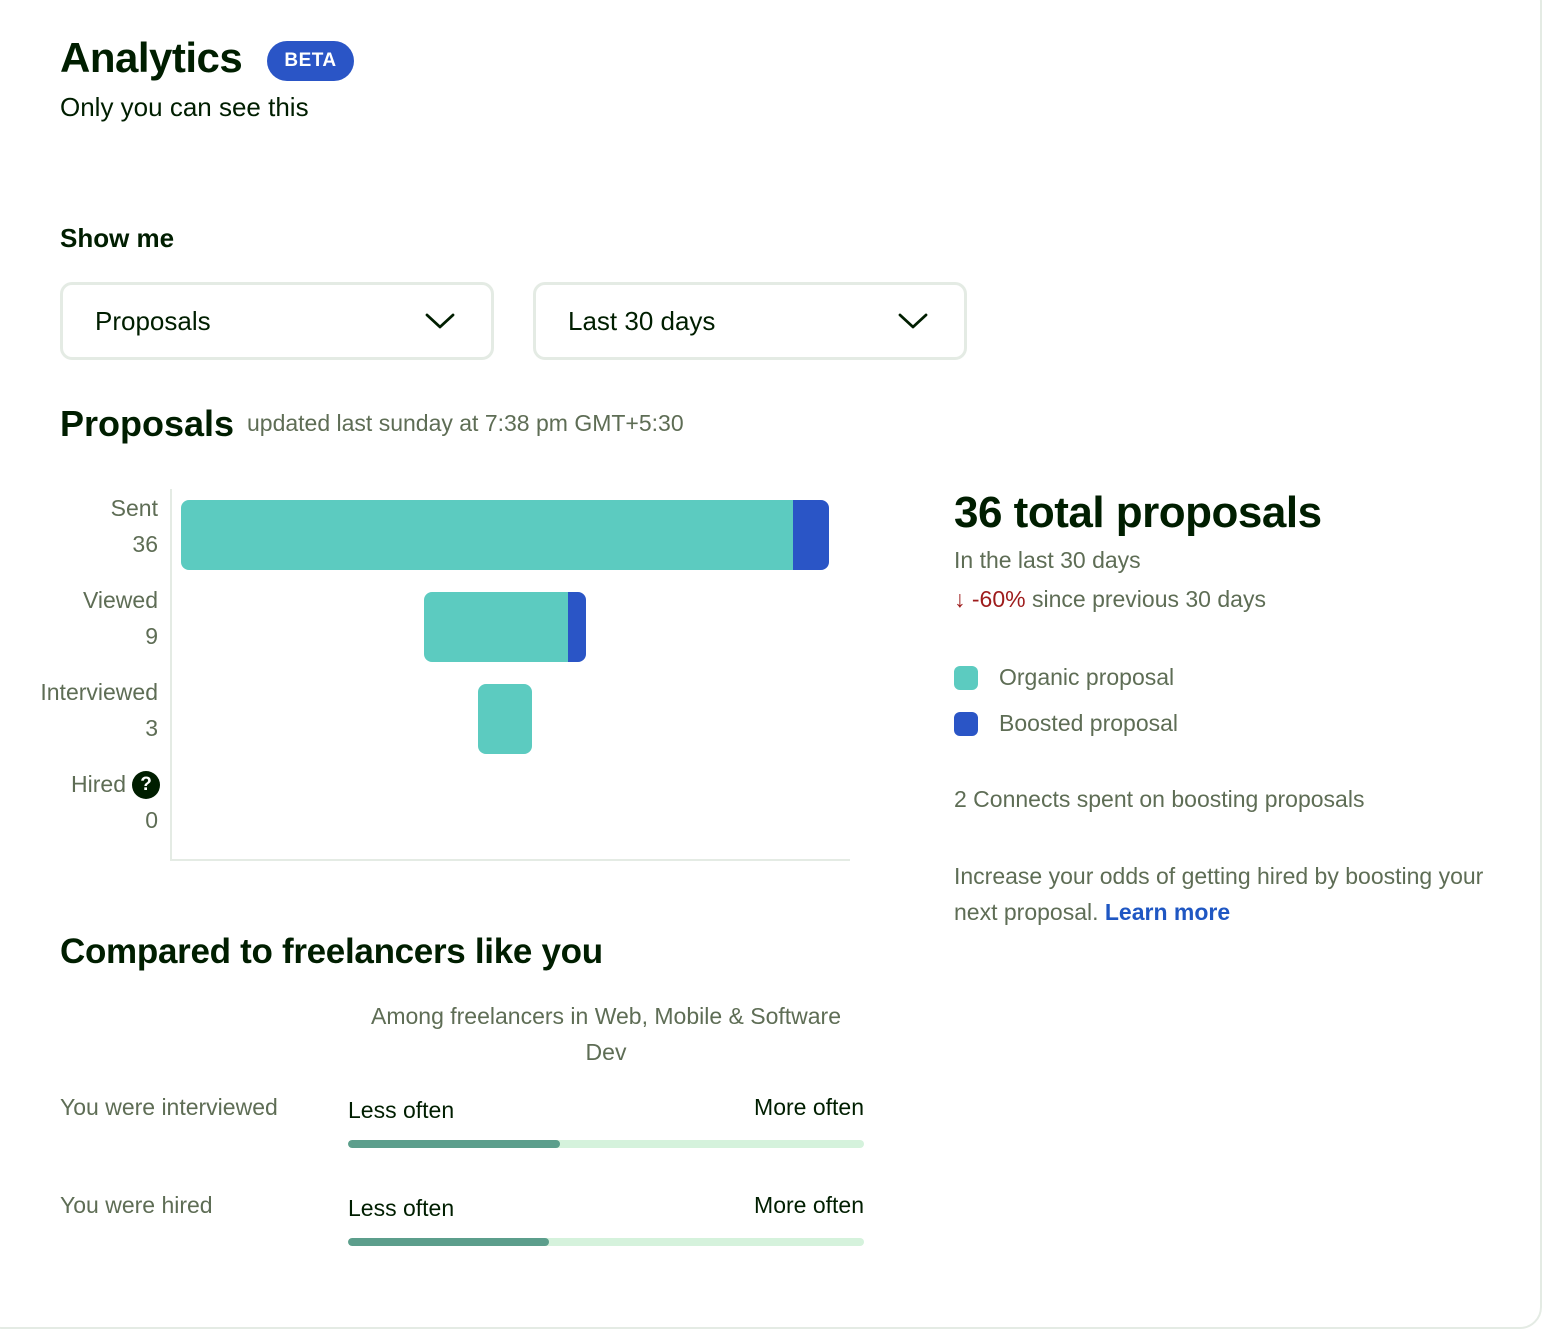  Describe the element at coordinates (1089, 723) in the screenshot. I see `legend-label: Boosted proposal` at that location.